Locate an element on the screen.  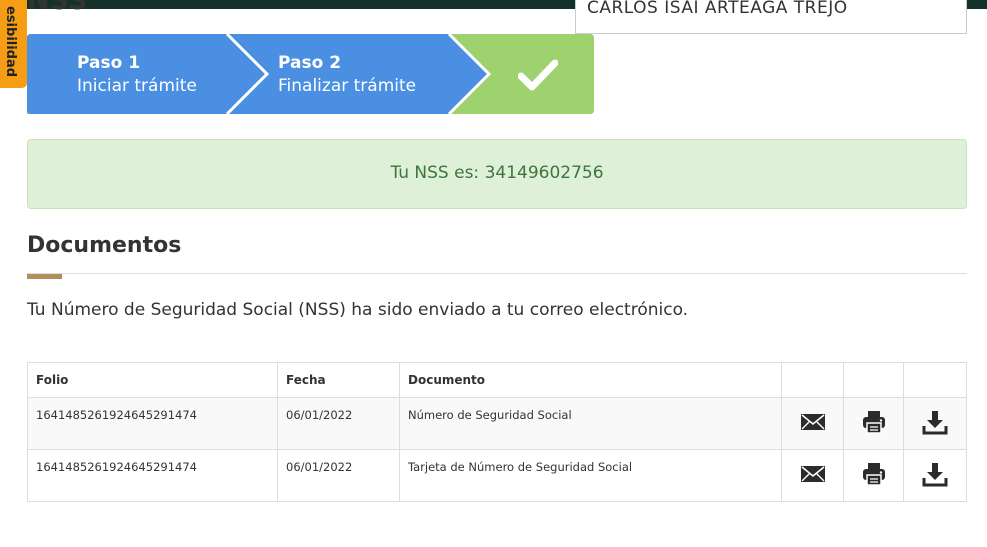
documento-cell: Tarjeta de Número de Seguridad Social is located at coordinates (590, 475).